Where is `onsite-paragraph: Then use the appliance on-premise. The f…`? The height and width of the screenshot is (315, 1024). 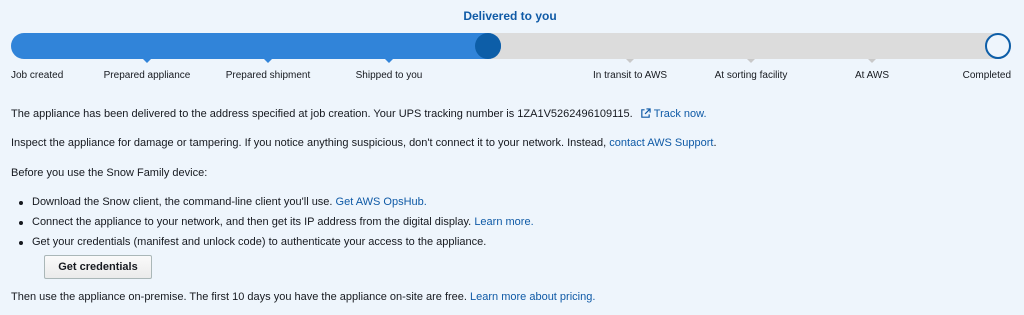 onsite-paragraph: Then use the appliance on-premise. The f… is located at coordinates (303, 297).